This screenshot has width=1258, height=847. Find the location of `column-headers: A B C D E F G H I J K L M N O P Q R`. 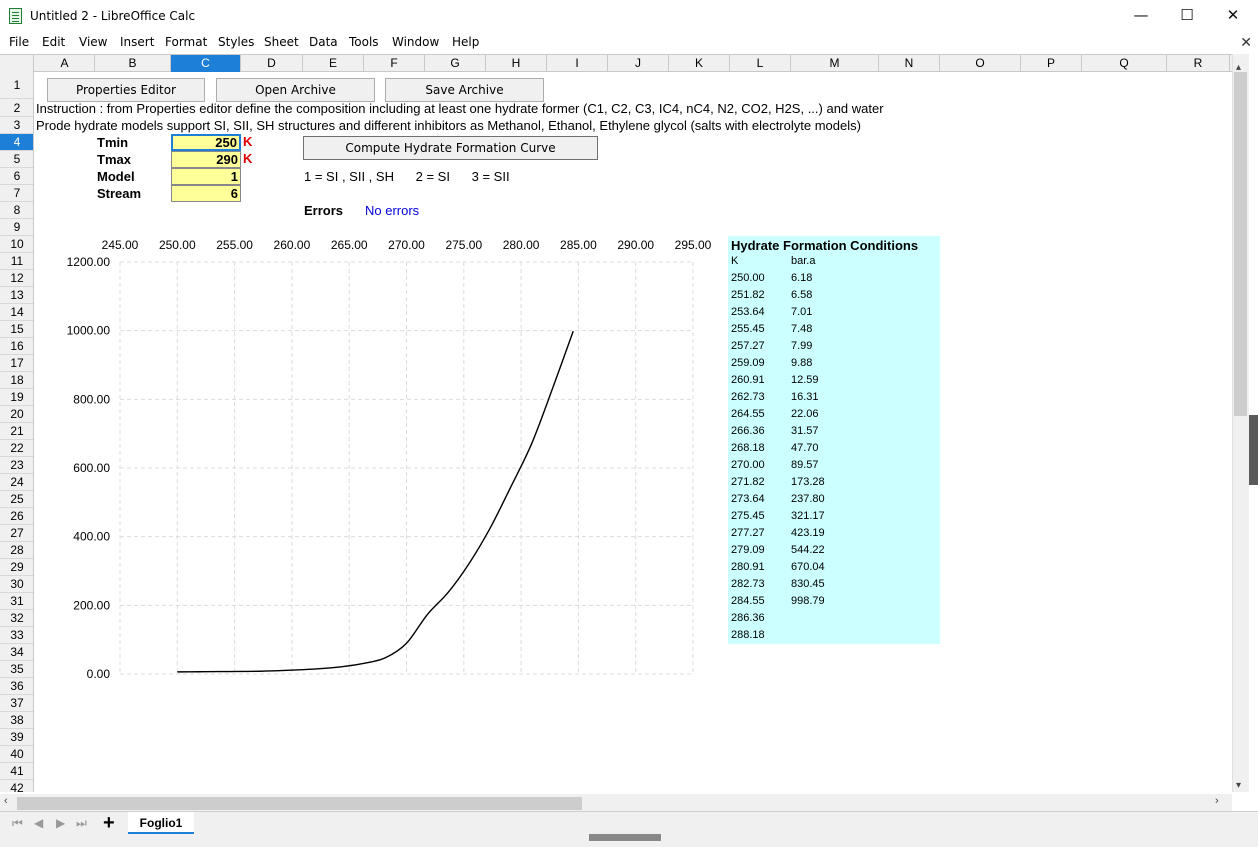

column-headers: A B C D E F G H I J K L M N O P Q R is located at coordinates (616, 63).